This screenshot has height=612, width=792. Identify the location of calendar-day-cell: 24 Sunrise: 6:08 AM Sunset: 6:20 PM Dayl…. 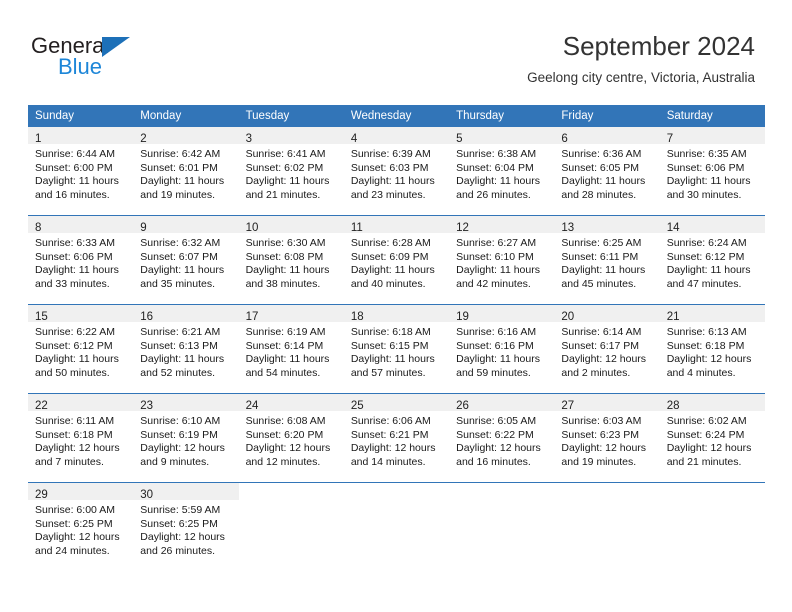
(291, 438).